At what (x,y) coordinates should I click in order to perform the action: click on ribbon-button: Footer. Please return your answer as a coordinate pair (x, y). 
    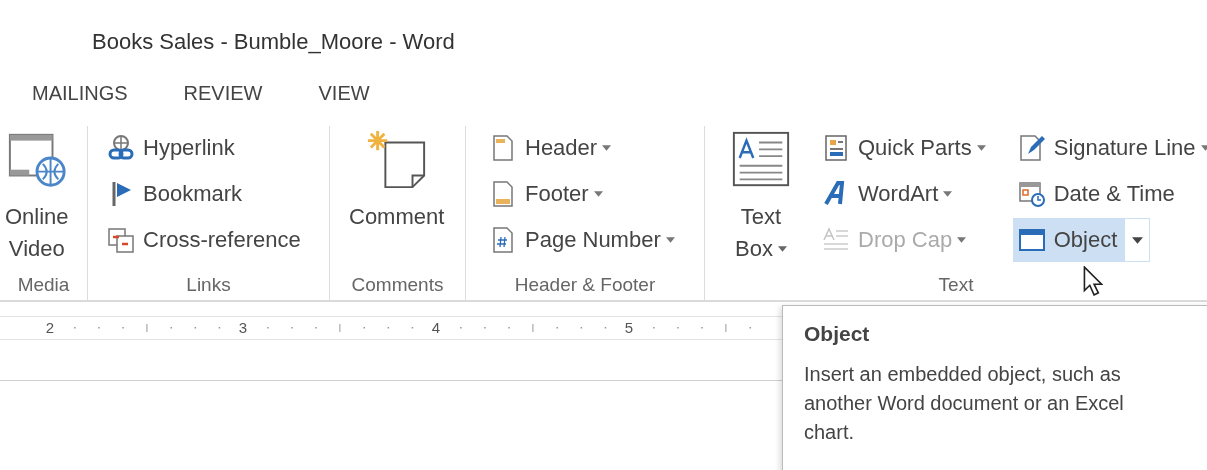
    Looking at the image, I should click on (547, 194).